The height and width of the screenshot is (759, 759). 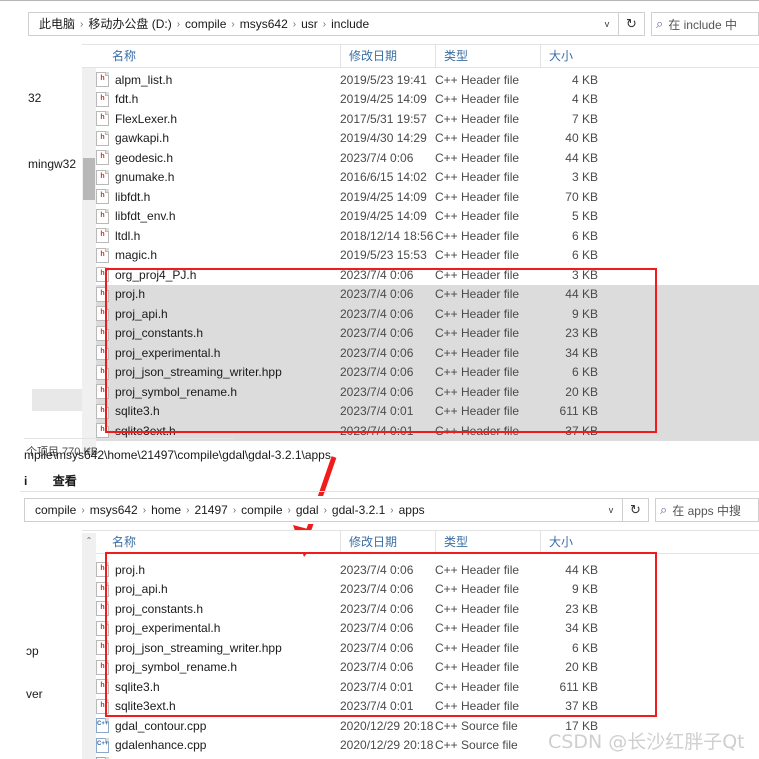 What do you see at coordinates (89, 646) in the screenshot?
I see `bottom-vertical-scrollbar: ⌃` at bounding box center [89, 646].